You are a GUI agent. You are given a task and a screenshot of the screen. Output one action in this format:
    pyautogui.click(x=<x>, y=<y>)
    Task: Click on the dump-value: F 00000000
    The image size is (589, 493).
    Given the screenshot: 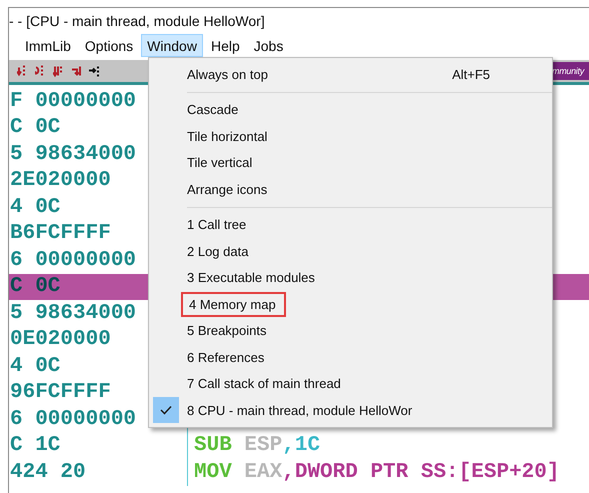 What is the action you would take?
    pyautogui.click(x=73, y=101)
    